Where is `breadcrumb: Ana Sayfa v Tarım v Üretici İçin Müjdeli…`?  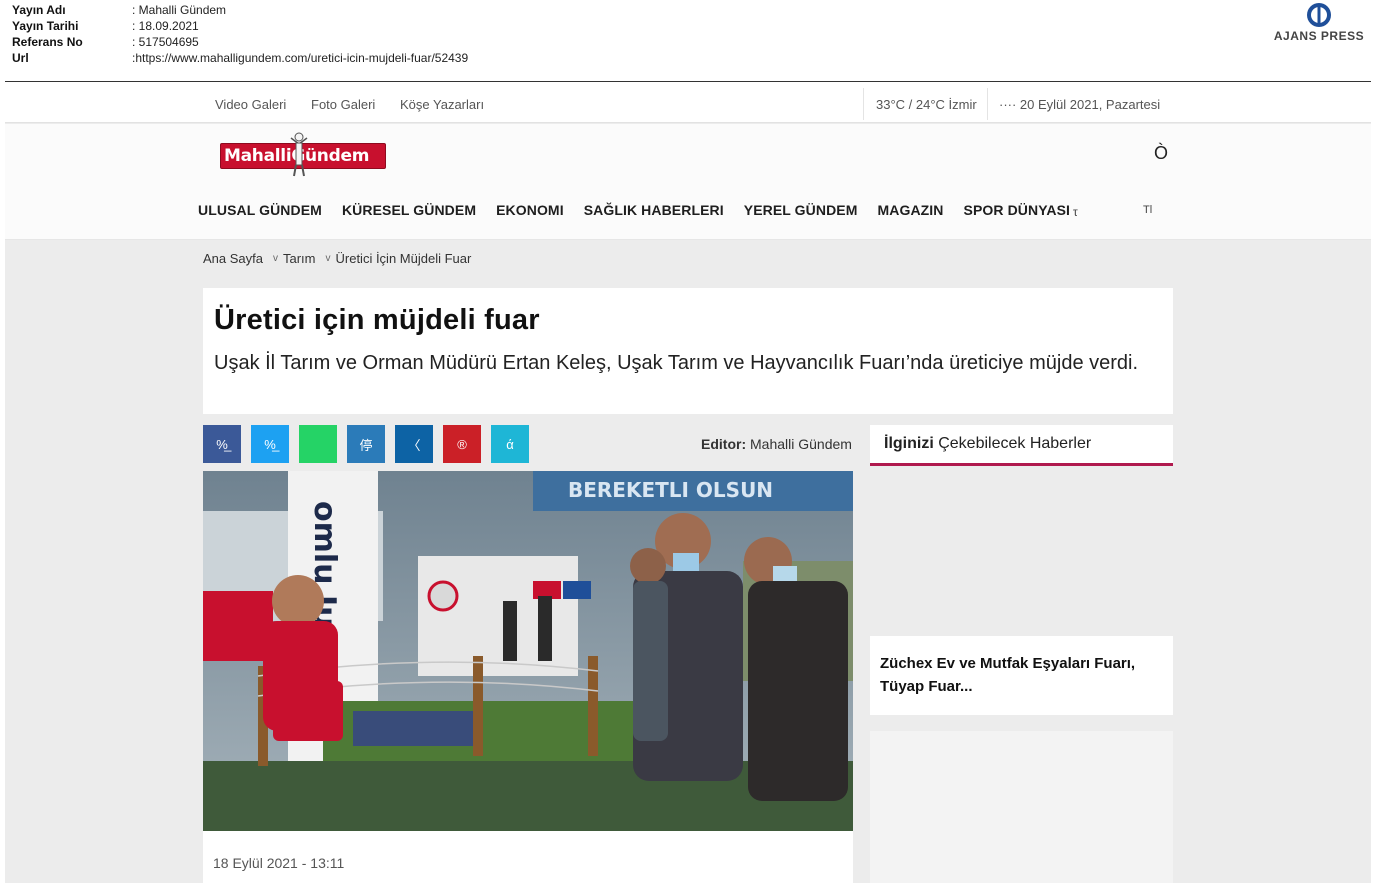 breadcrumb: Ana Sayfa v Tarım v Üretici İçin Müjdeli… is located at coordinates (337, 258).